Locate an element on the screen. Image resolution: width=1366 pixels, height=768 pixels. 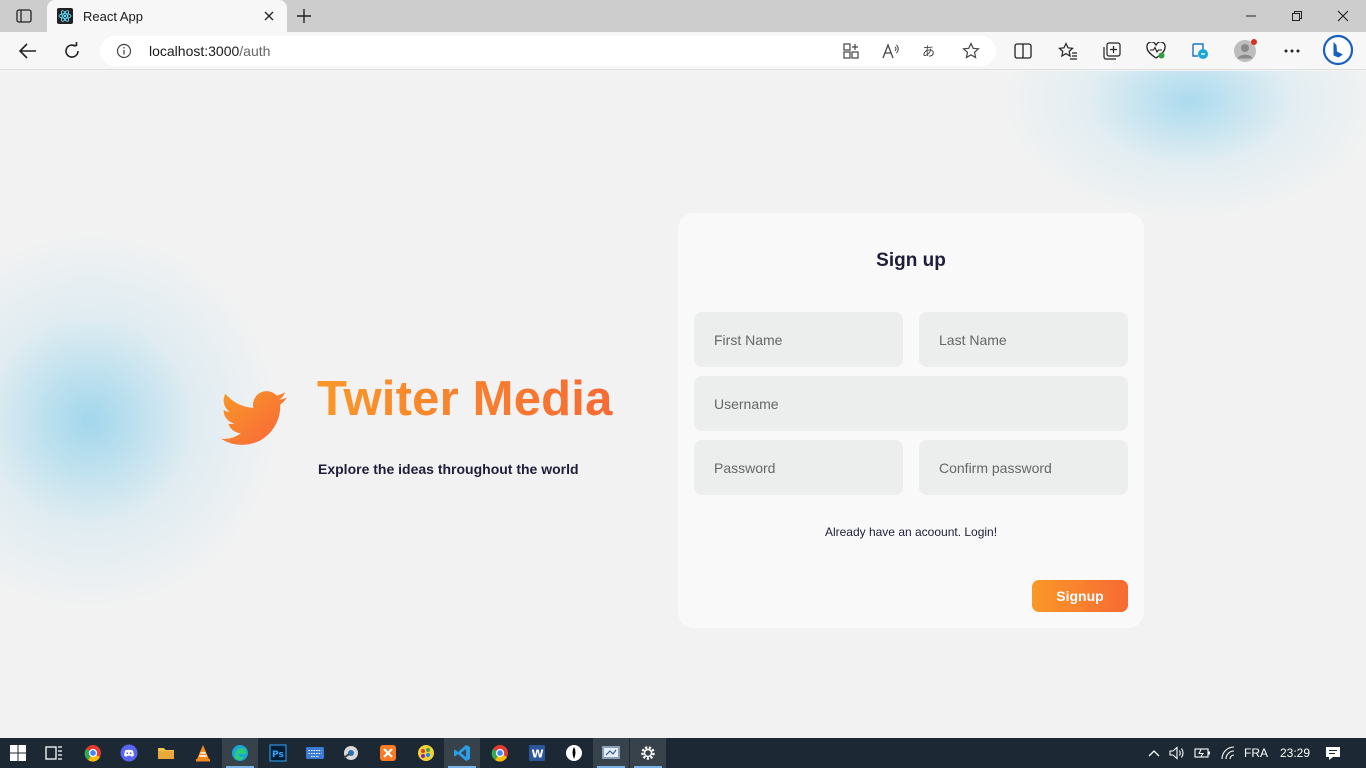
minimize-icon is located at coordinates (1251, 16).